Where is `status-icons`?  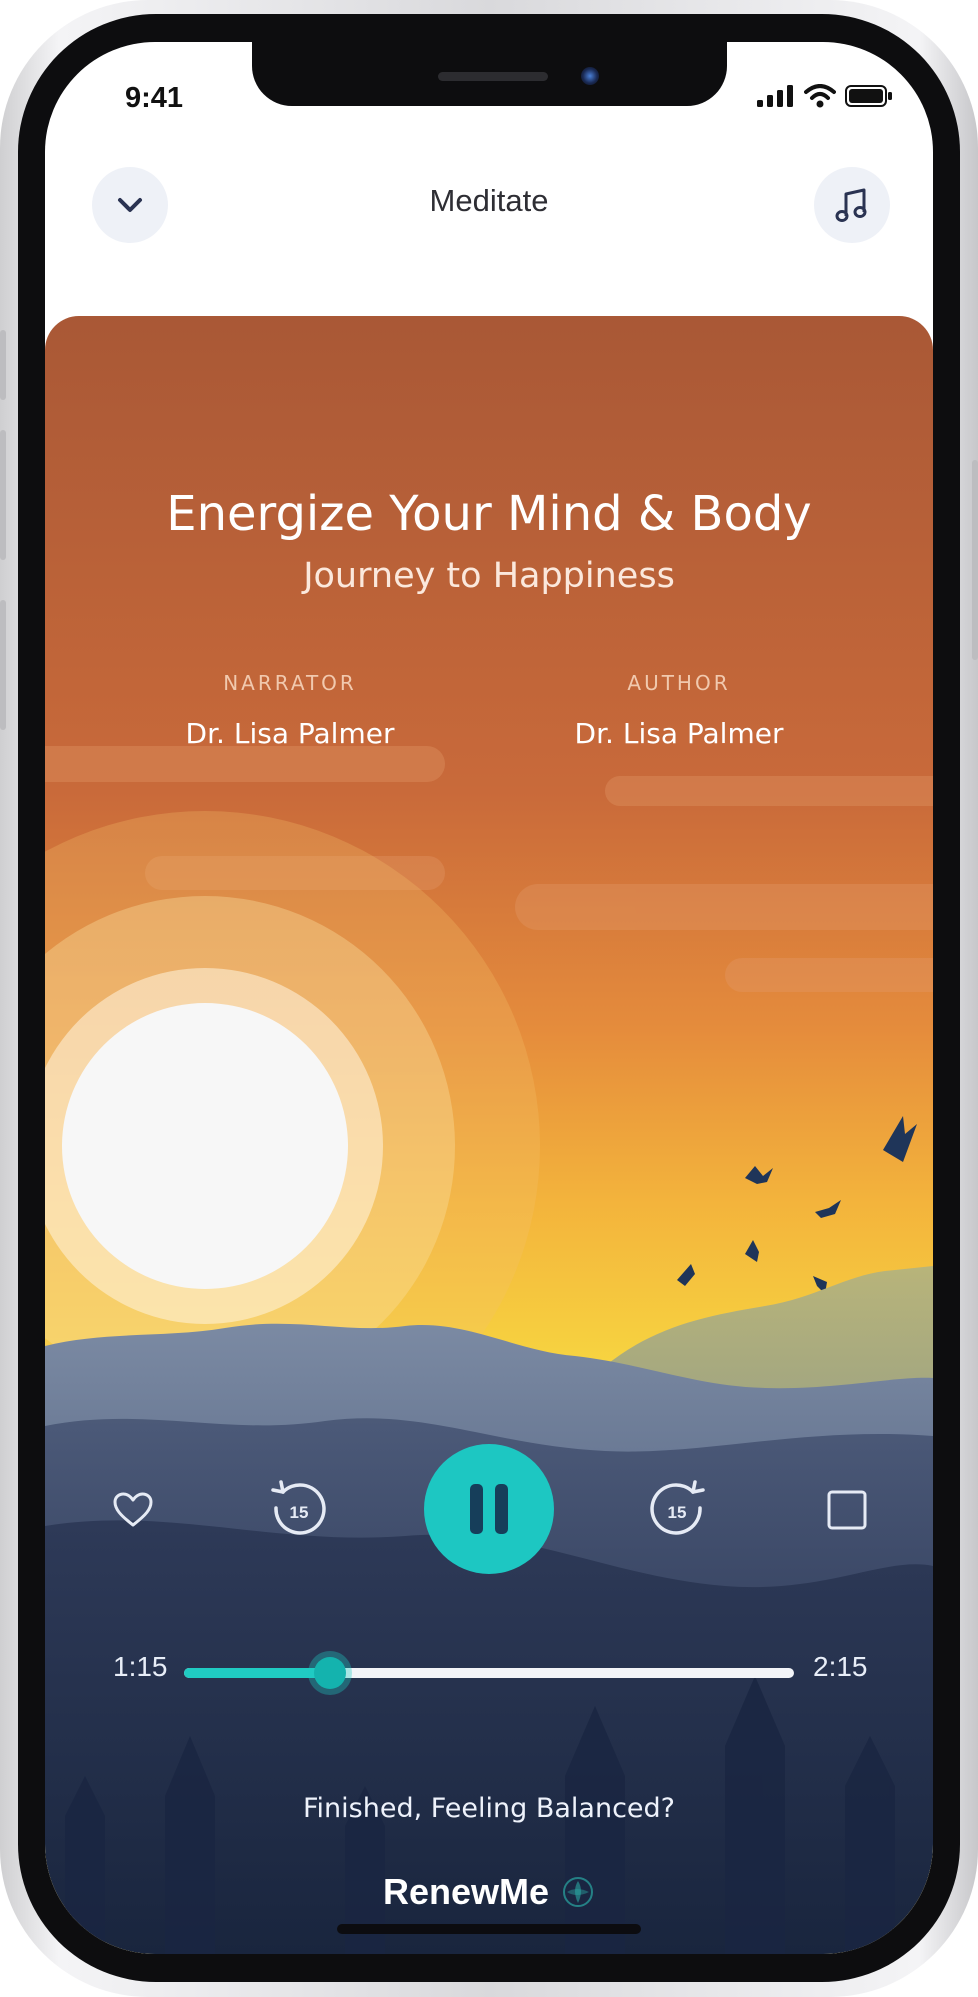
status-icons is located at coordinates (825, 96).